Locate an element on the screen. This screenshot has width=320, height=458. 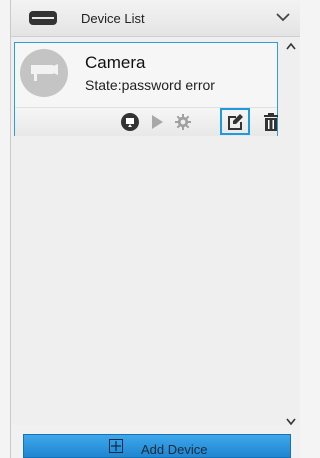
scroll-down-icon is located at coordinates (291, 422).